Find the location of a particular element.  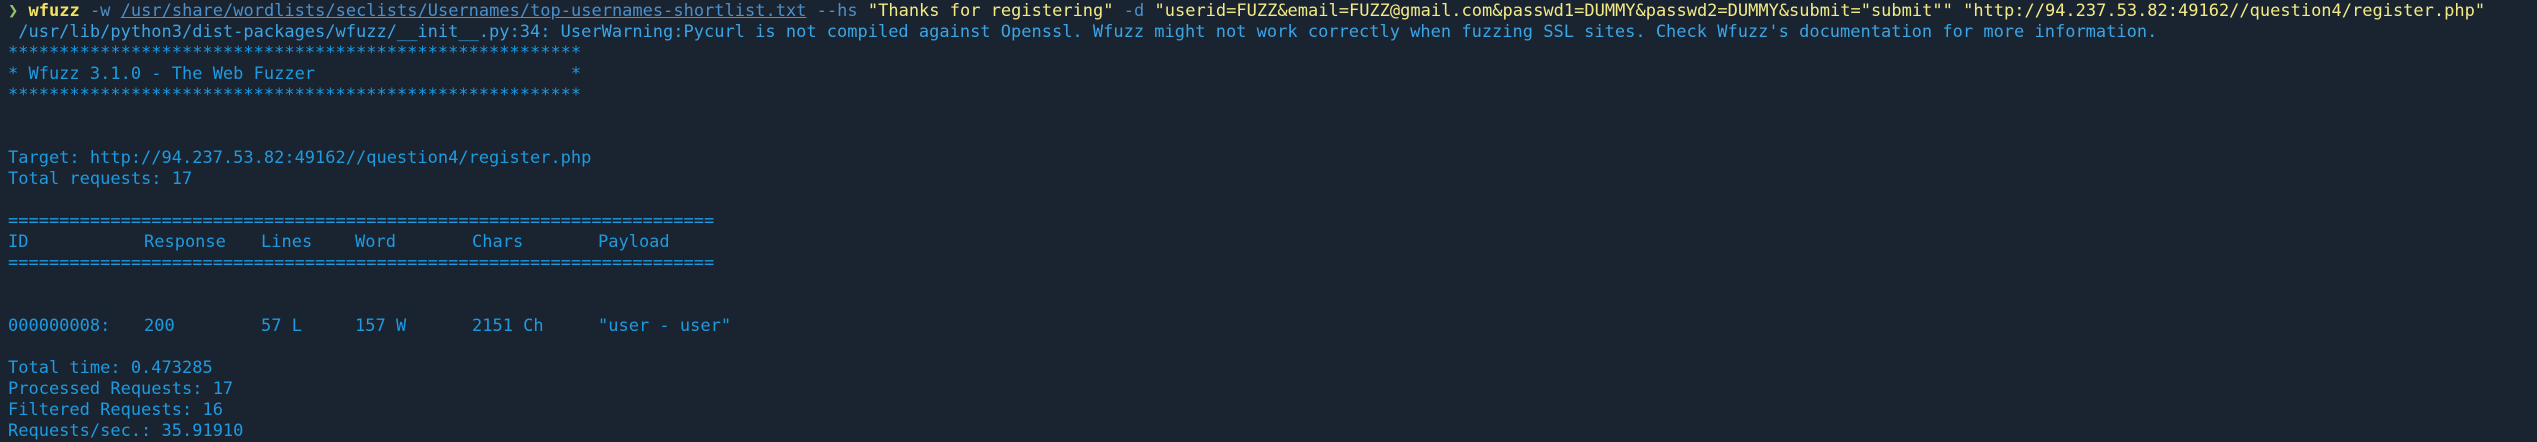

header-response: Response is located at coordinates (185, 242).